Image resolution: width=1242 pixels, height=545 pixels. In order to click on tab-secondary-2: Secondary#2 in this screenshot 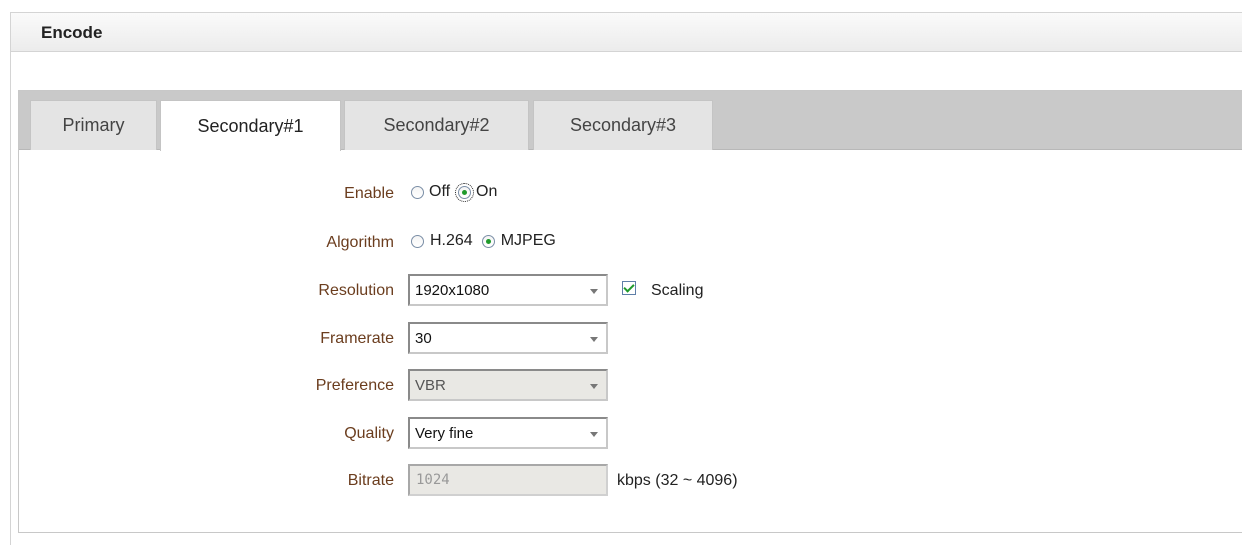, I will do `click(436, 125)`.